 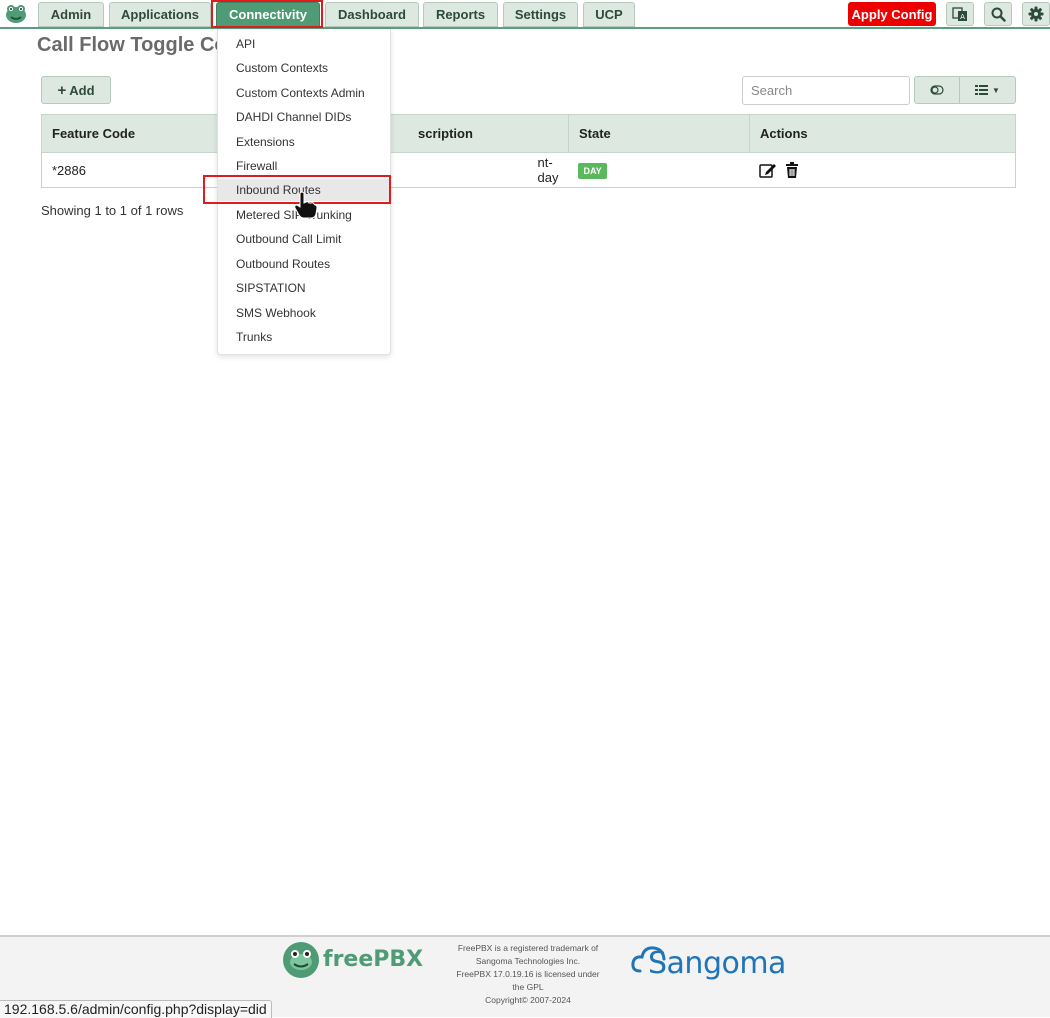 What do you see at coordinates (71, 14) in the screenshot?
I see `nav-tab-admin: Admin` at bounding box center [71, 14].